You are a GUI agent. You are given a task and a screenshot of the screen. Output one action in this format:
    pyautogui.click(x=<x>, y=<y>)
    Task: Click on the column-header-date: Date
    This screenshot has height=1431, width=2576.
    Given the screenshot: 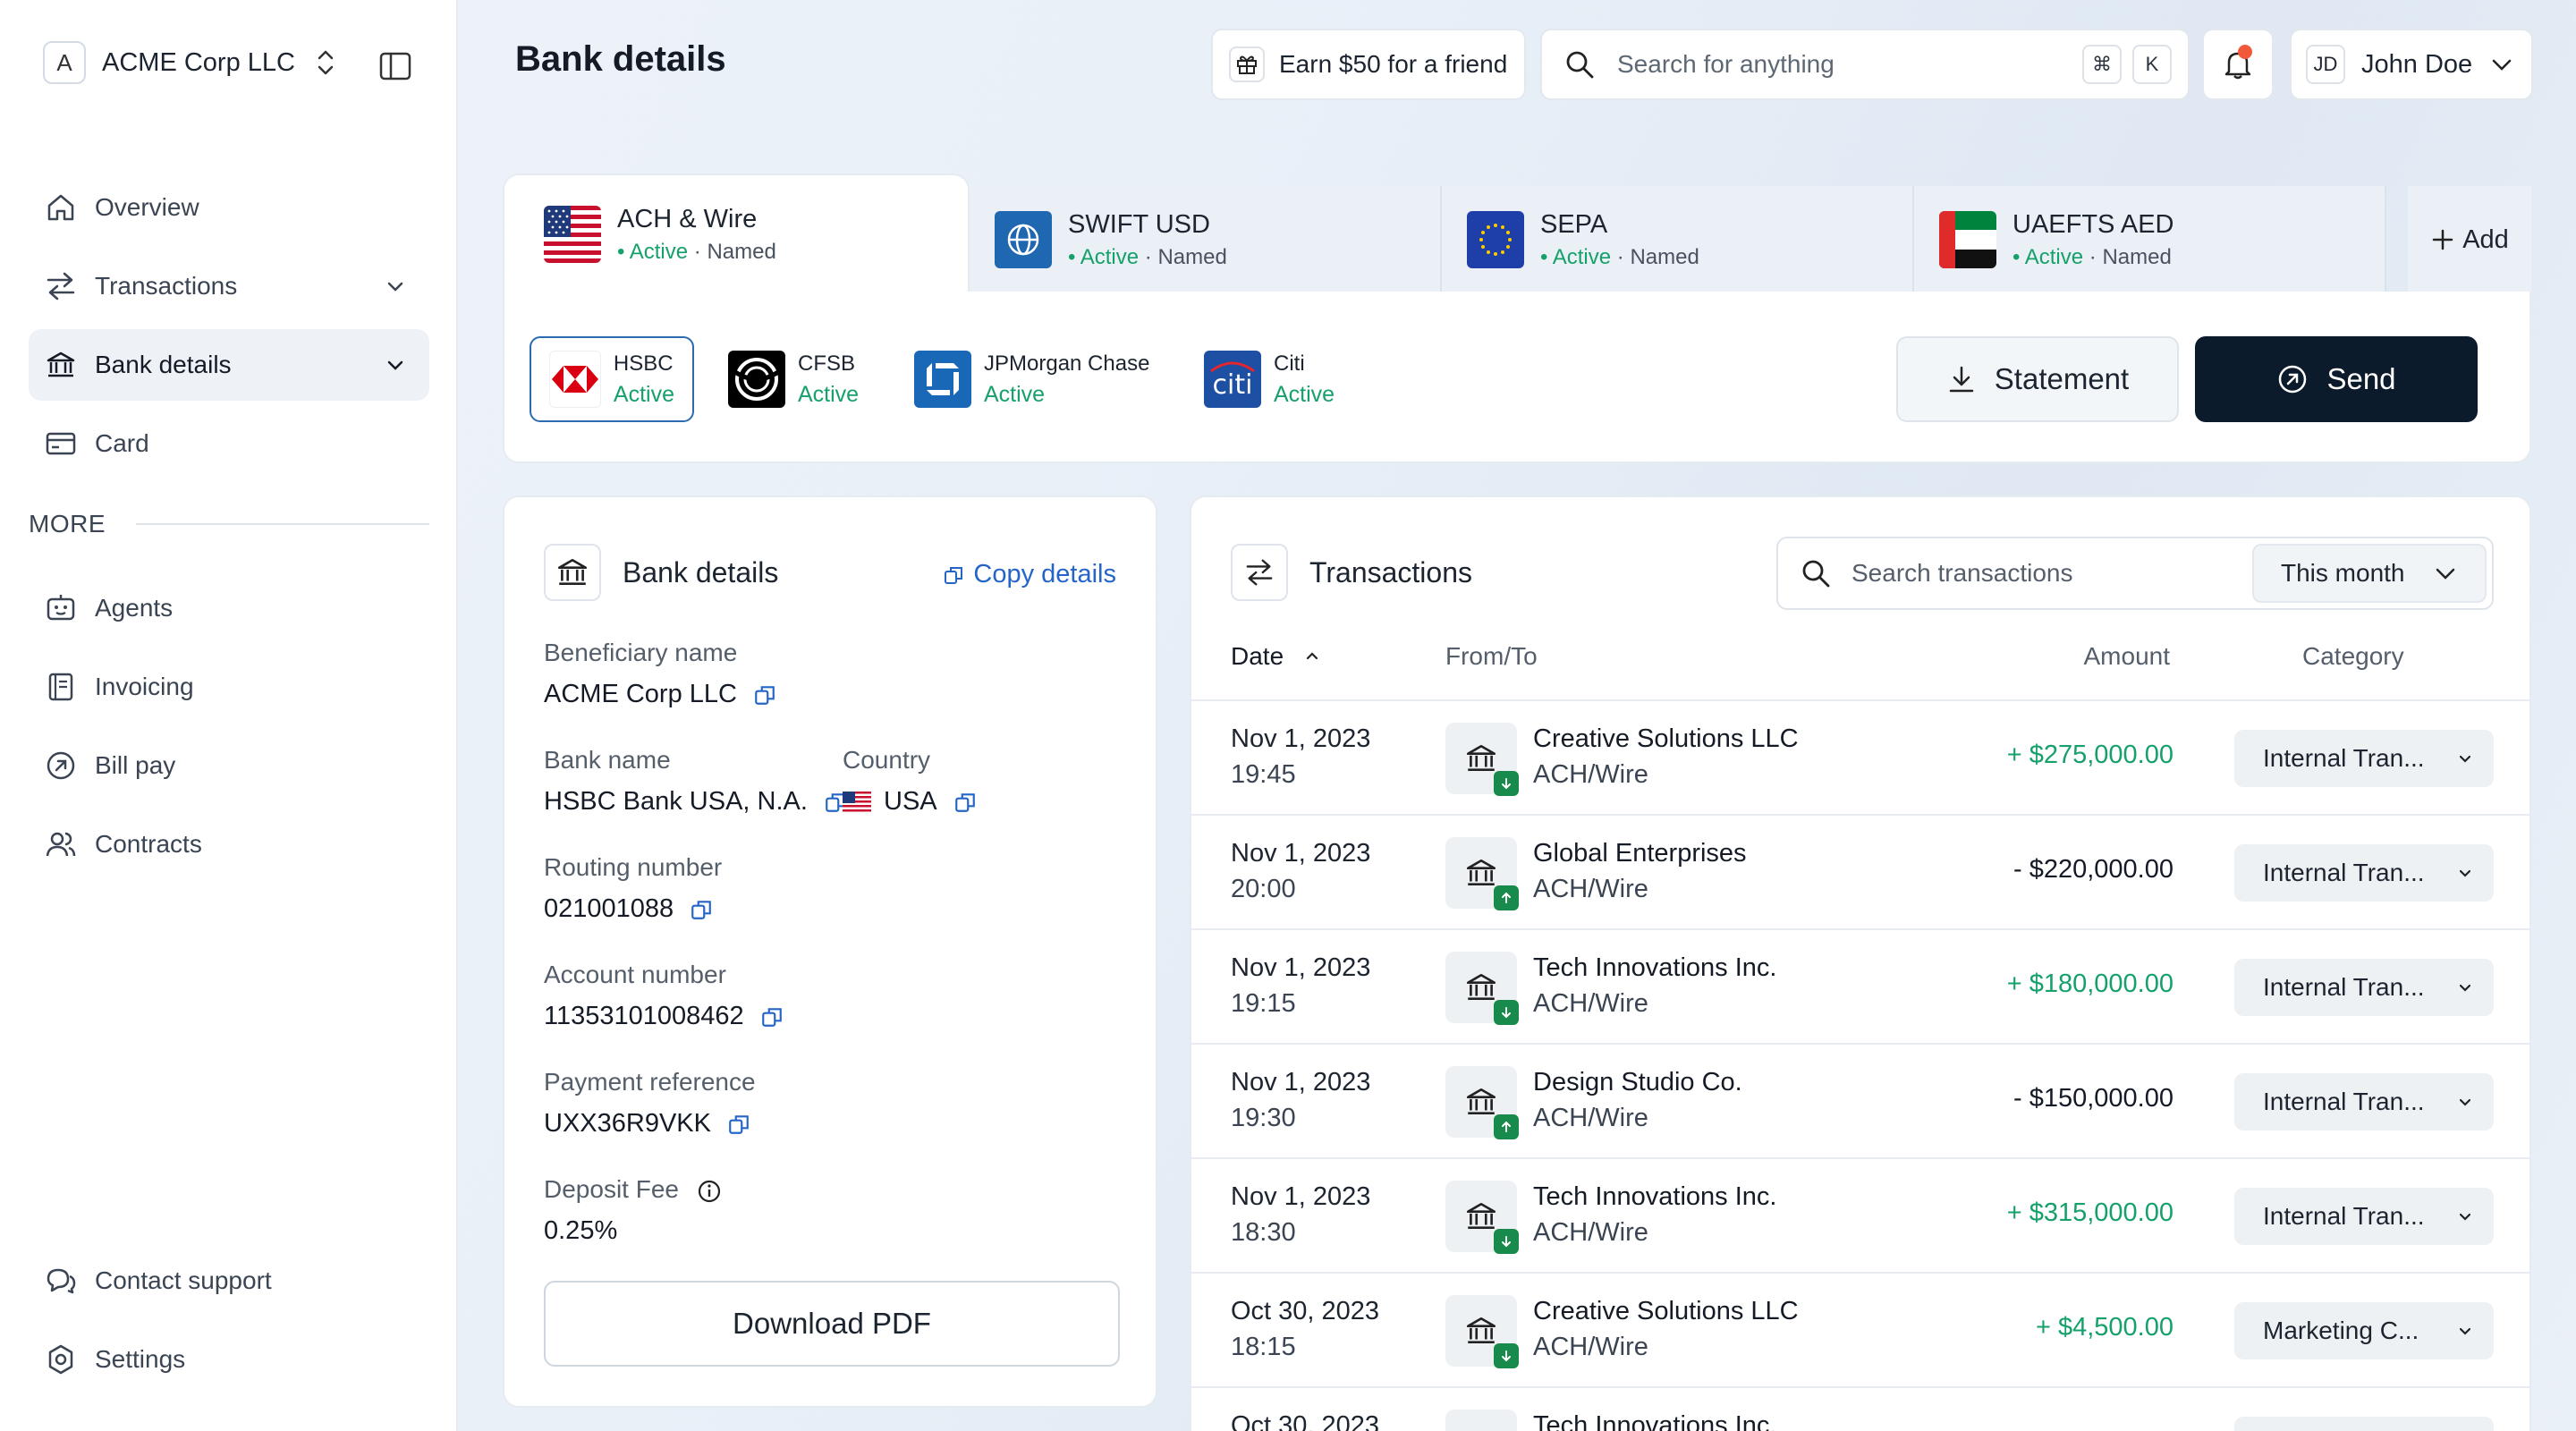 What is the action you would take?
    pyautogui.click(x=1275, y=656)
    